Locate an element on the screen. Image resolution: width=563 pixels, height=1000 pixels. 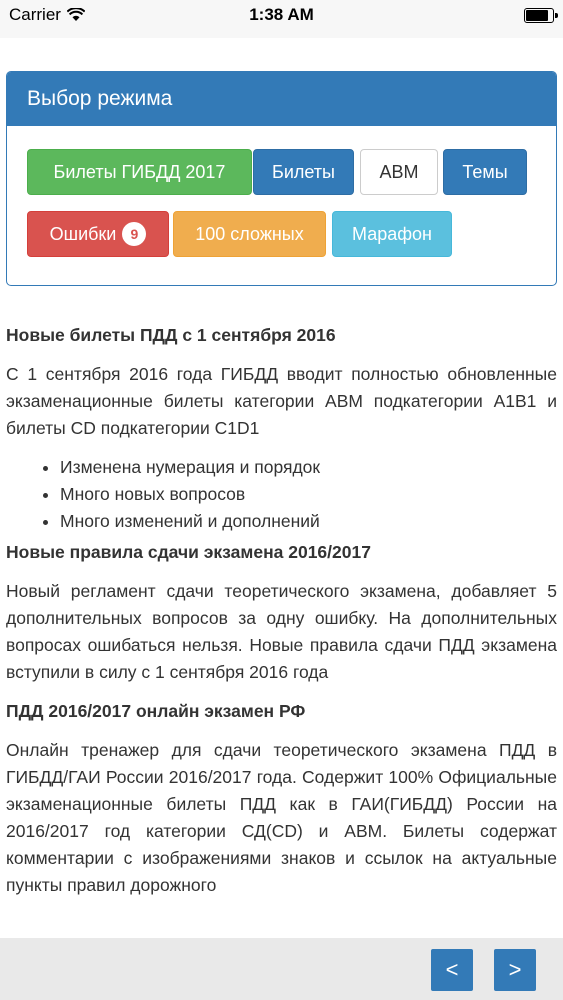
hard-100-label: 100 сложных is located at coordinates (249, 233).